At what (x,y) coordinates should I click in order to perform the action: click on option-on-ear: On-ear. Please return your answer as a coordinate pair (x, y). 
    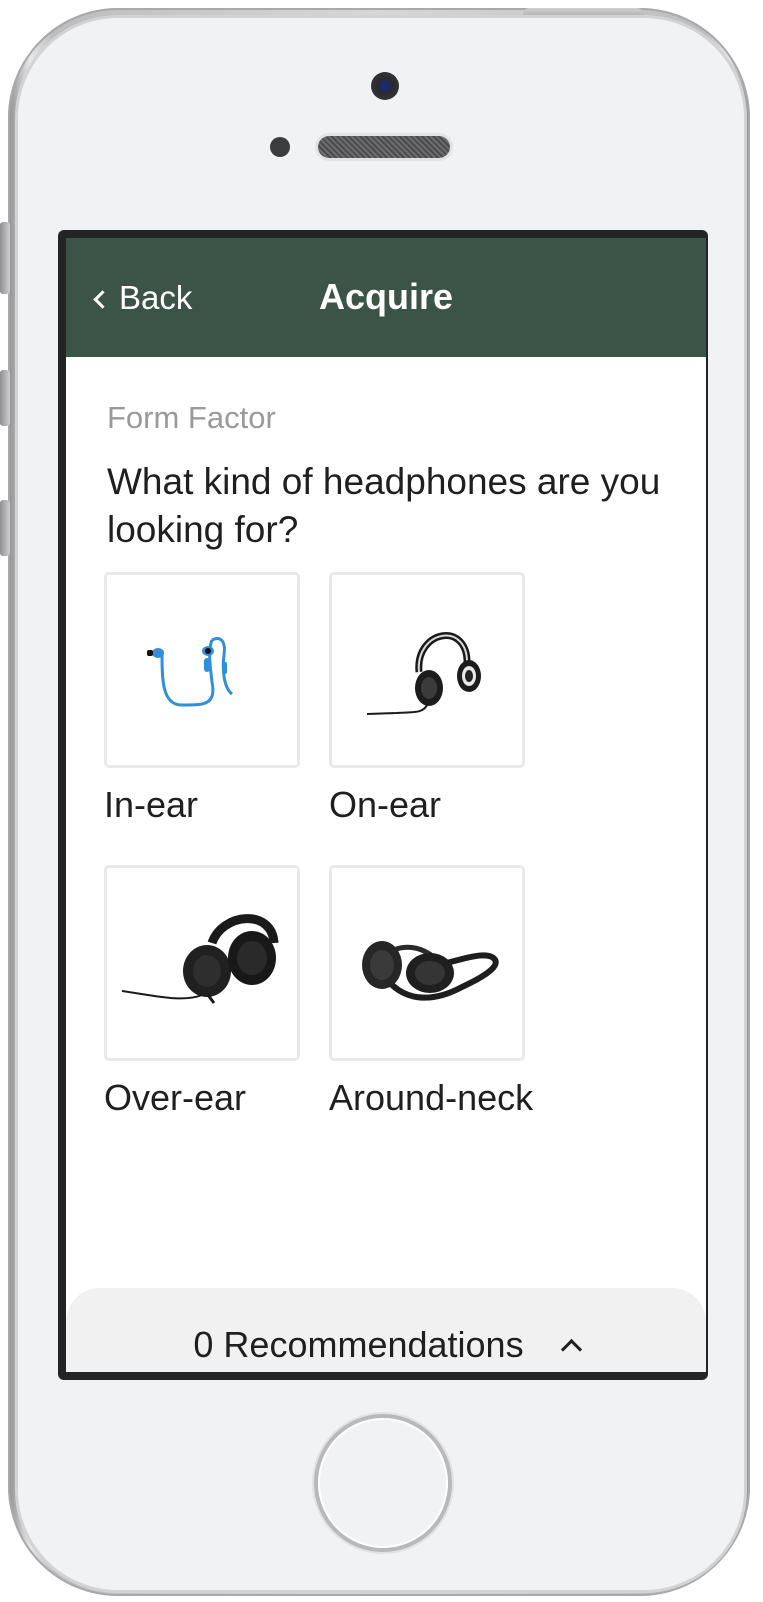
    Looking at the image, I should click on (429, 699).